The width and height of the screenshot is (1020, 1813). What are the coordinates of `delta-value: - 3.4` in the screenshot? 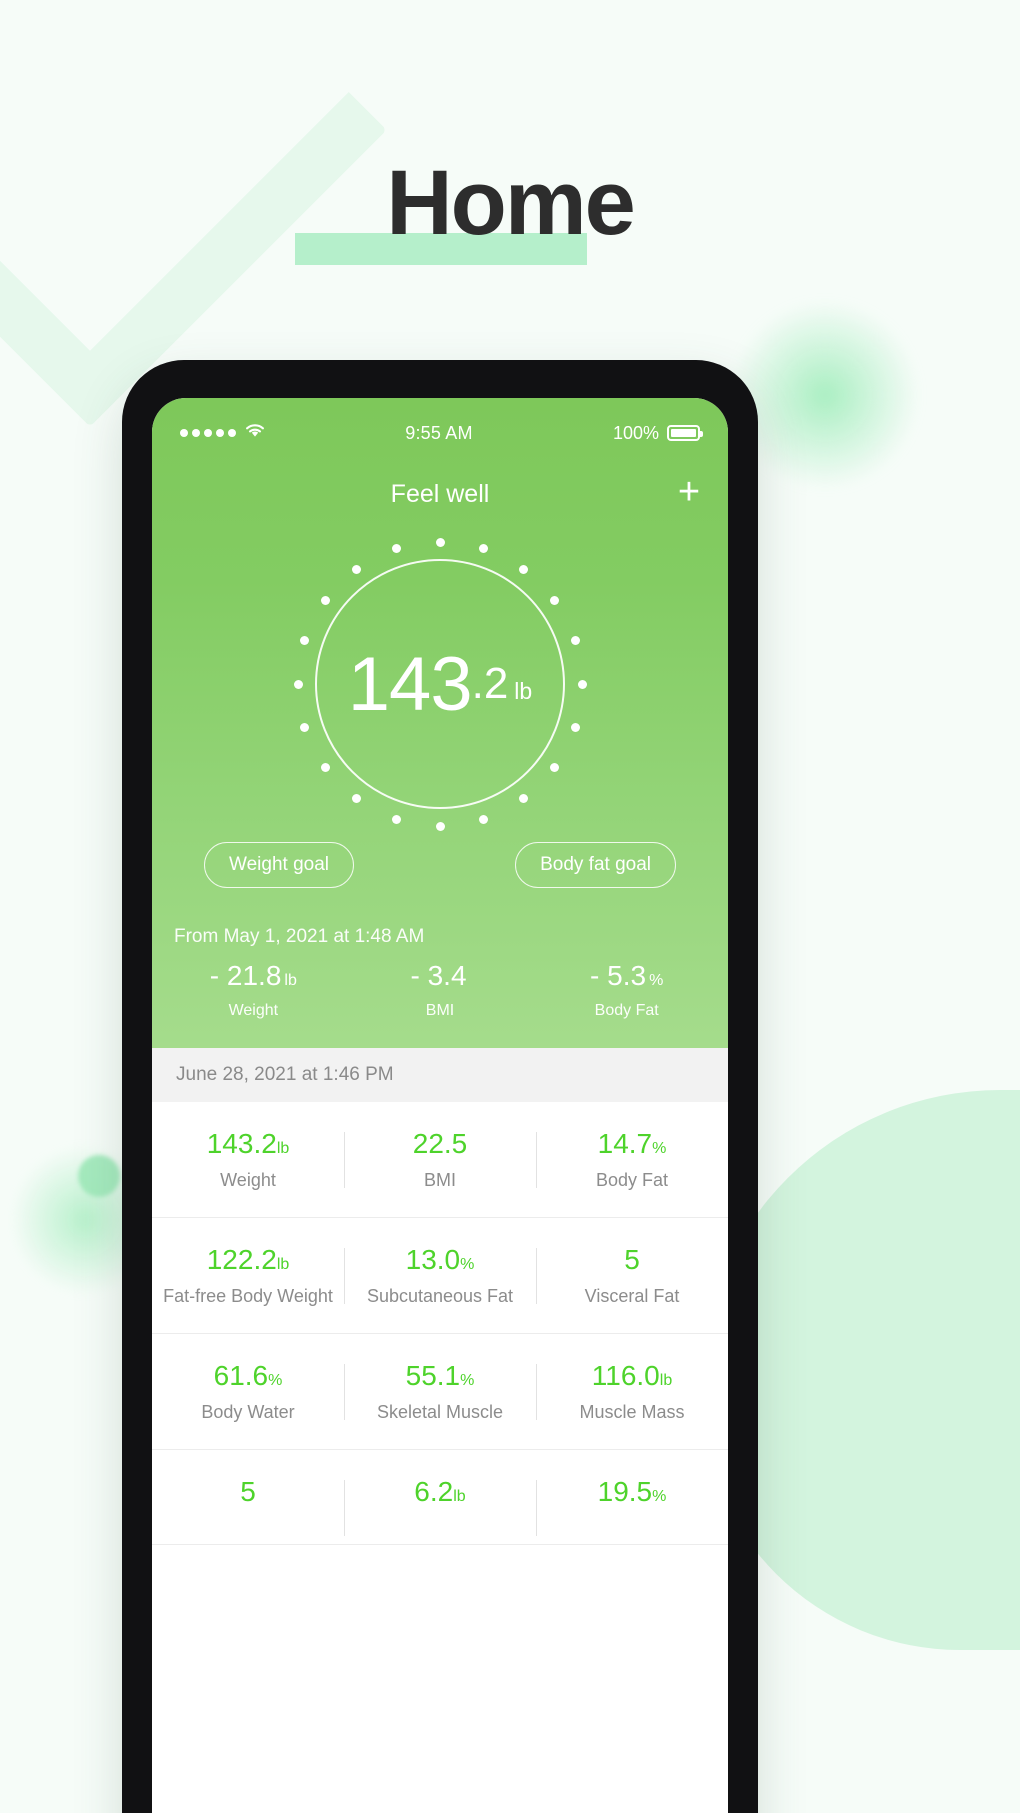 It's located at (440, 976).